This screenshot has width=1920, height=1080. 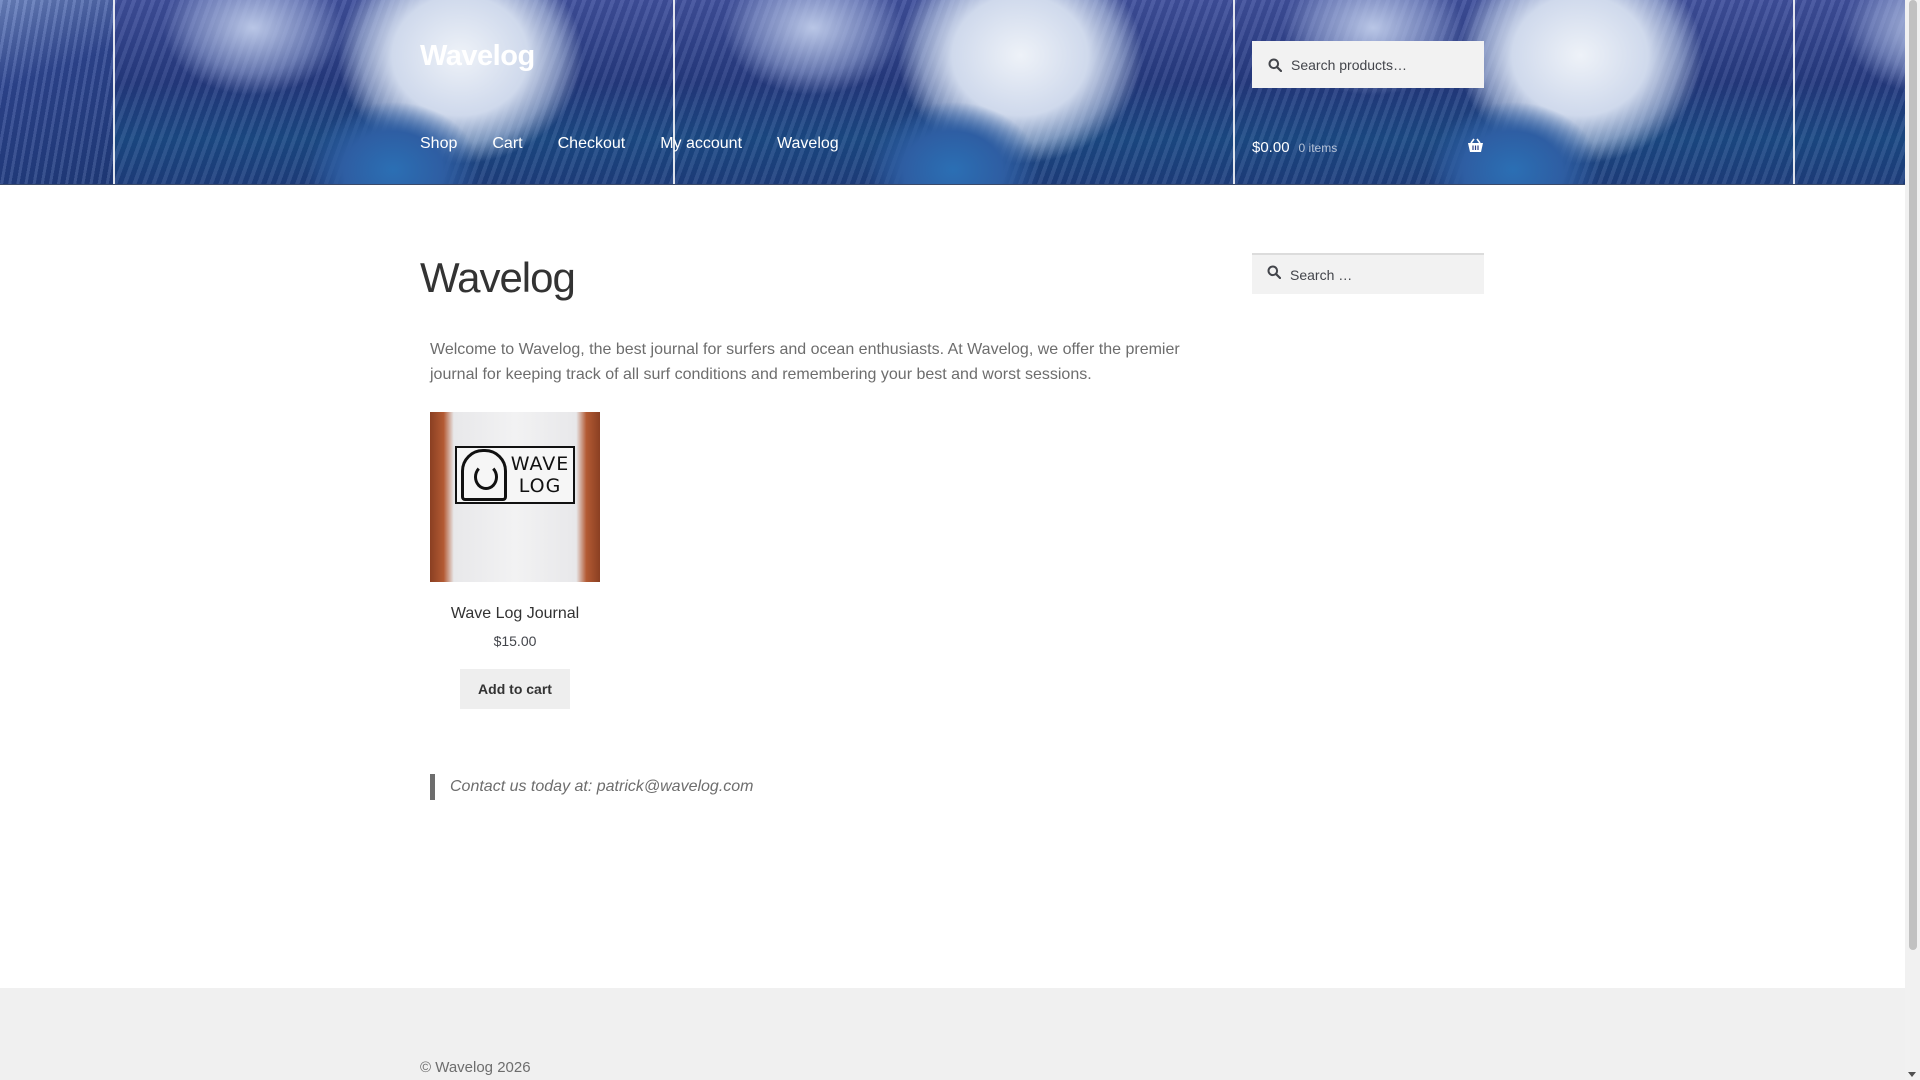 I want to click on contact-quote: Contact us today at: patrick@wavelog.com, so click(x=592, y=787).